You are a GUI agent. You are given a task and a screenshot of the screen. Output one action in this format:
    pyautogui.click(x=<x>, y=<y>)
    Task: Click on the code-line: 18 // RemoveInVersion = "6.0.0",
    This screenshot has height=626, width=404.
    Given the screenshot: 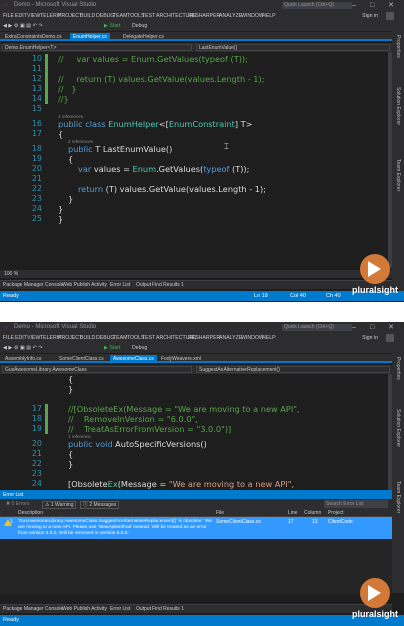 What is the action you would take?
    pyautogui.click(x=196, y=419)
    